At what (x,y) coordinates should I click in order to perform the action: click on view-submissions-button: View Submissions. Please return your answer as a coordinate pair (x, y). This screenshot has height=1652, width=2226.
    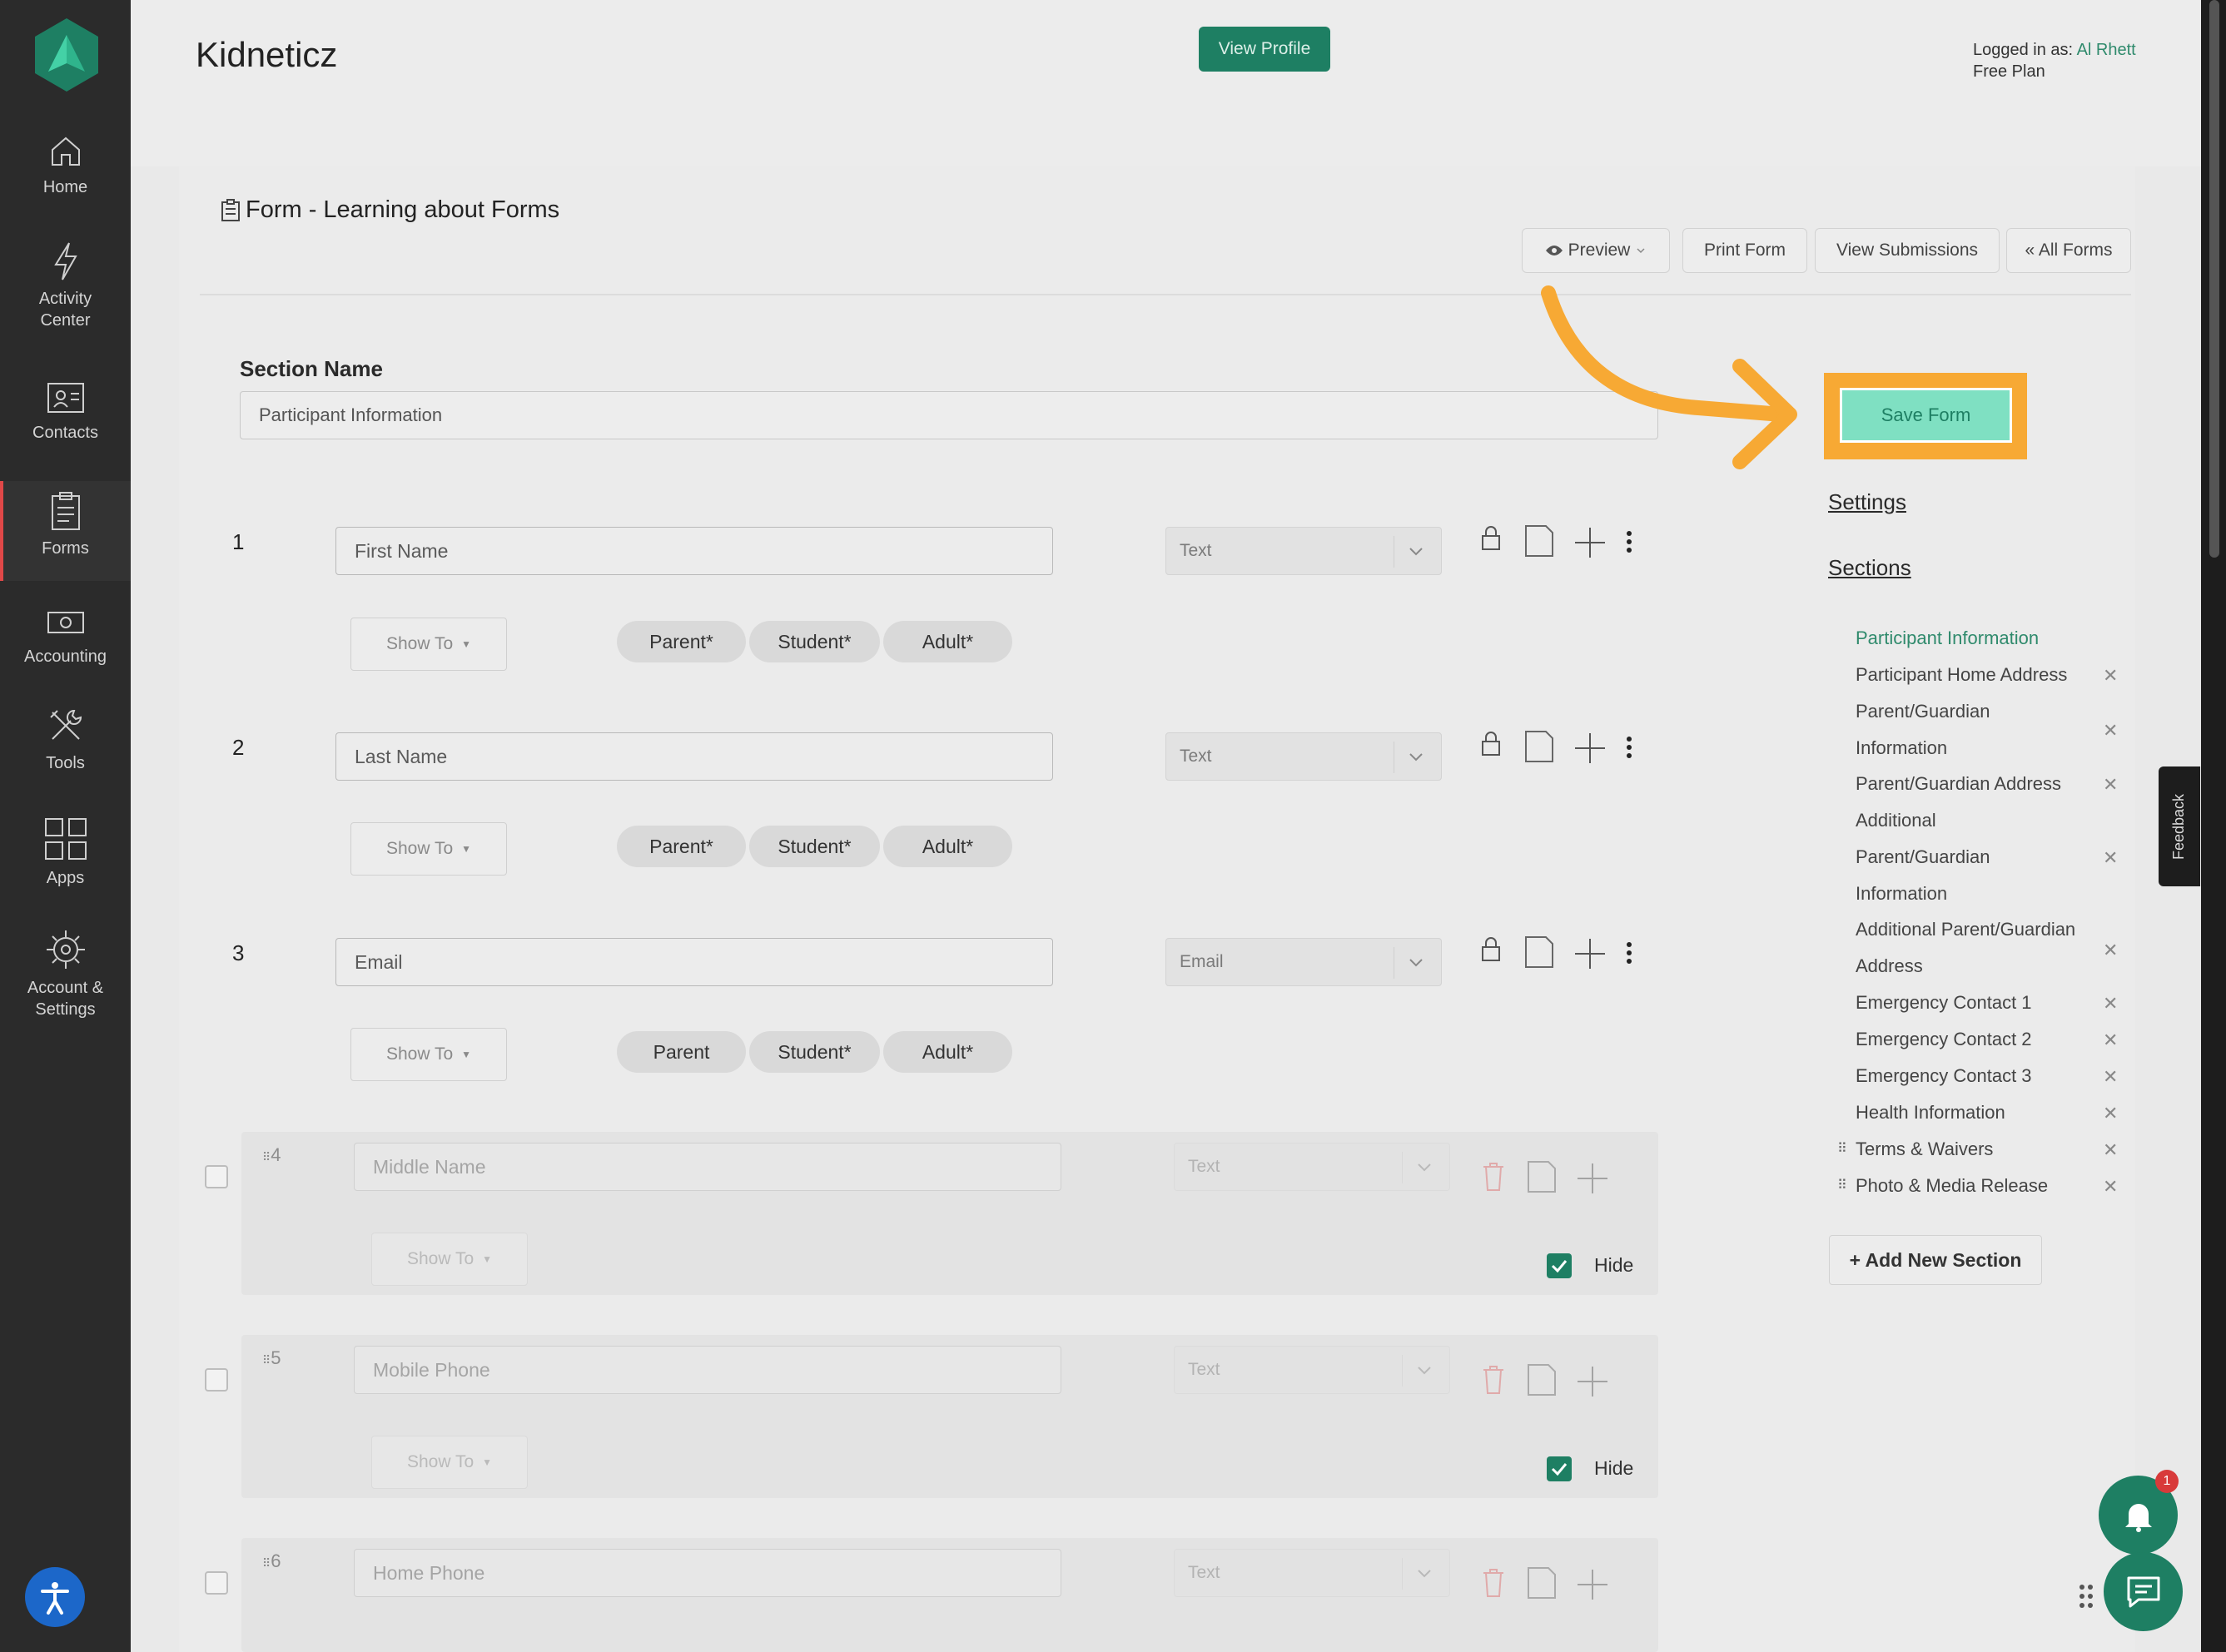
    Looking at the image, I should click on (1908, 250).